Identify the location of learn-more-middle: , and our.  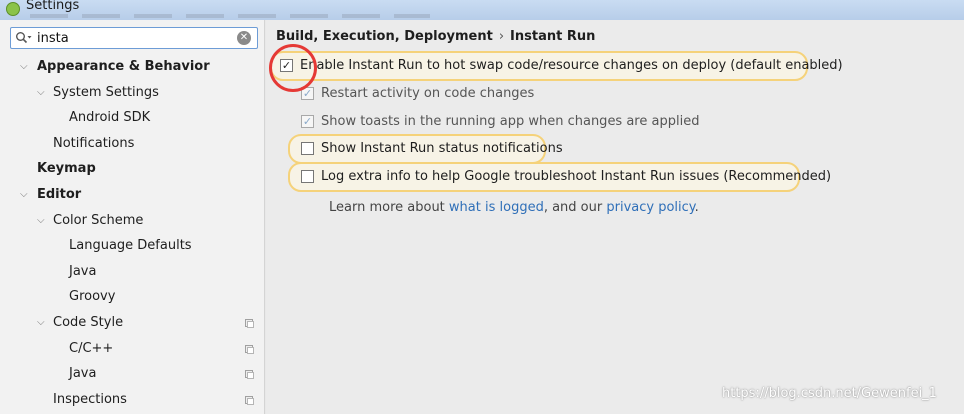
(575, 207).